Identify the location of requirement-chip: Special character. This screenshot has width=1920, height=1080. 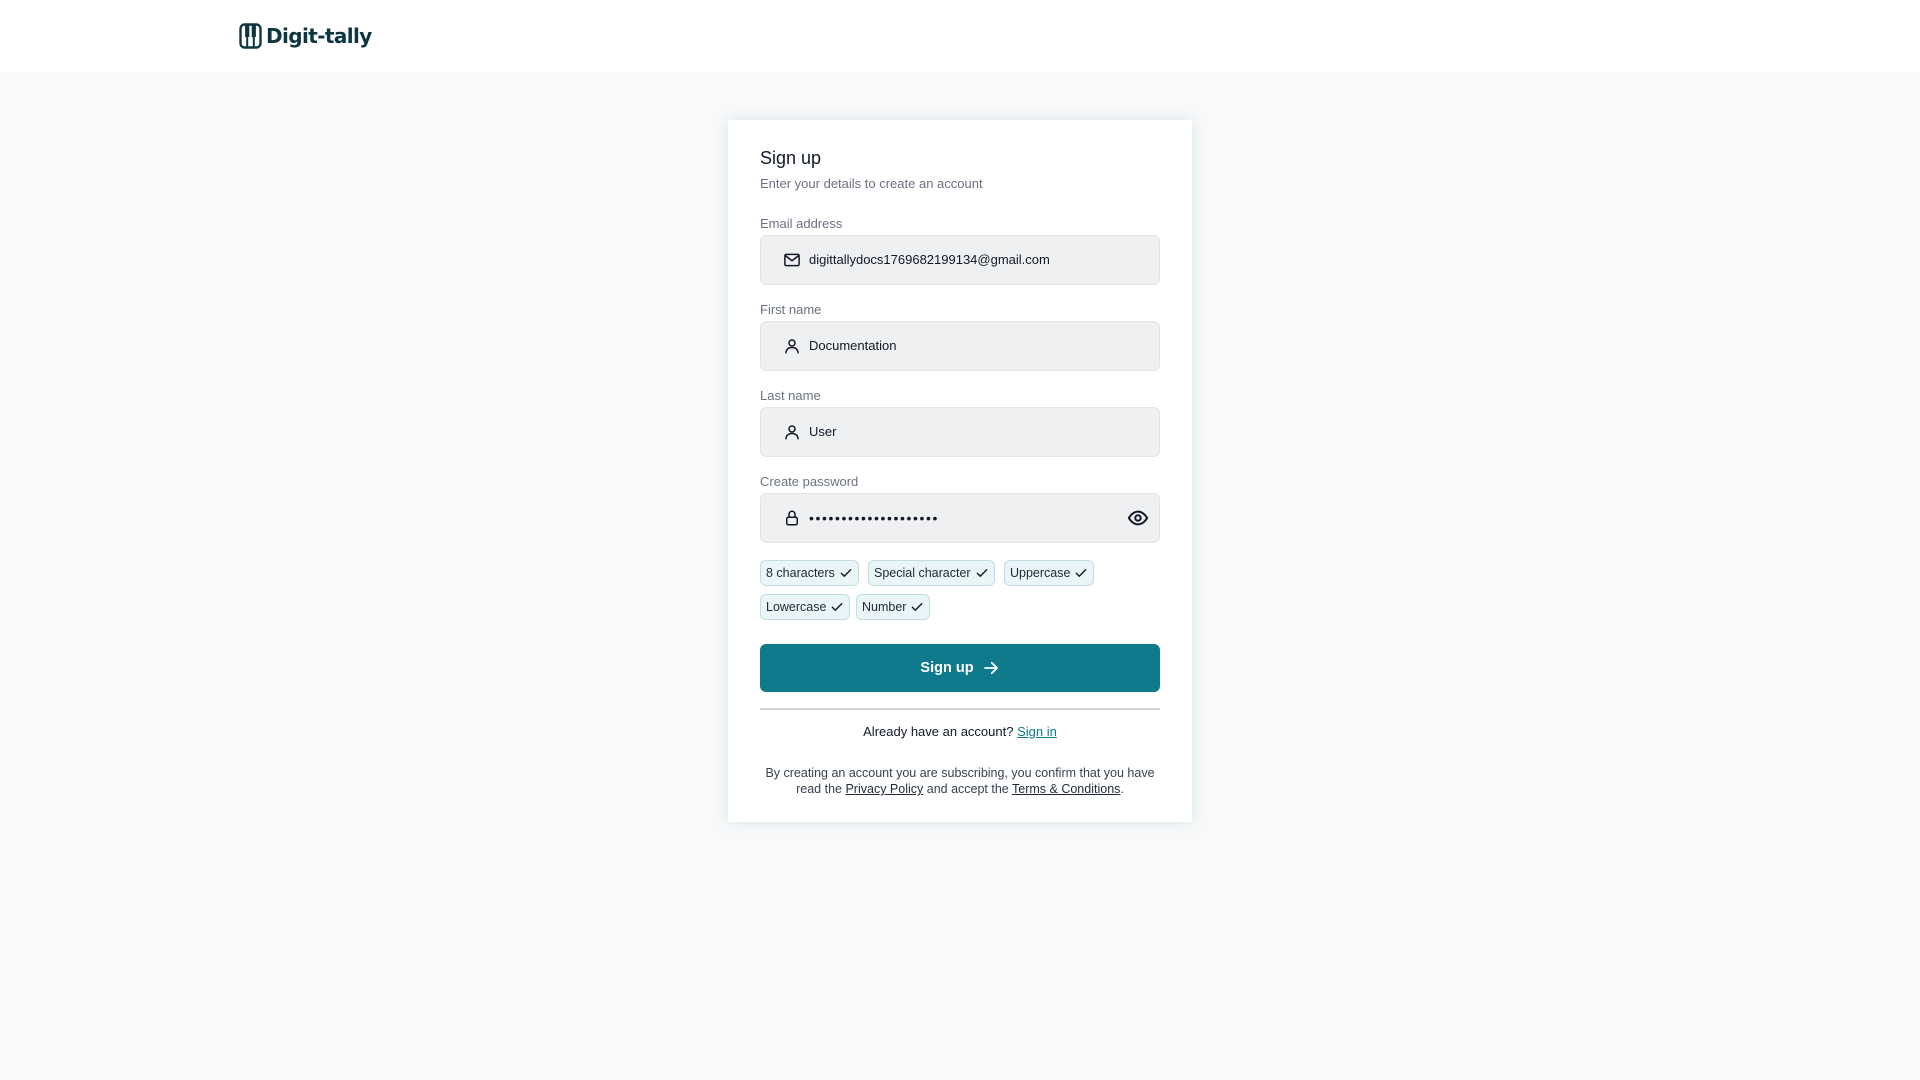
(931, 573).